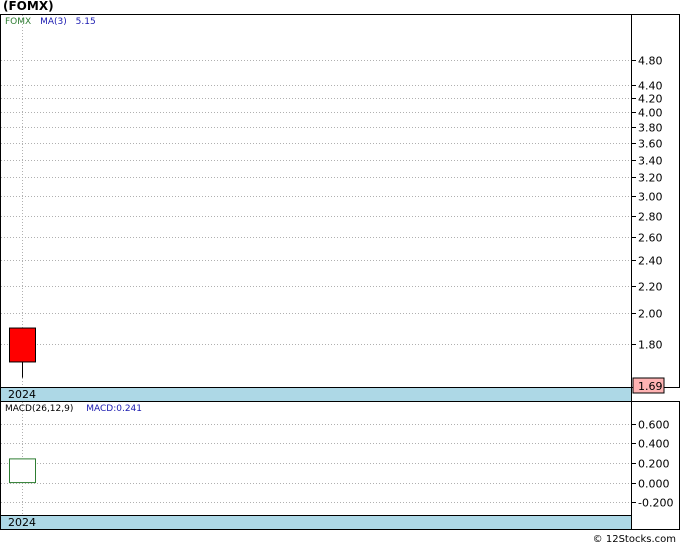 The image size is (680, 546). What do you see at coordinates (650, 178) in the screenshot?
I see `price-tick-label: 3.20` at bounding box center [650, 178].